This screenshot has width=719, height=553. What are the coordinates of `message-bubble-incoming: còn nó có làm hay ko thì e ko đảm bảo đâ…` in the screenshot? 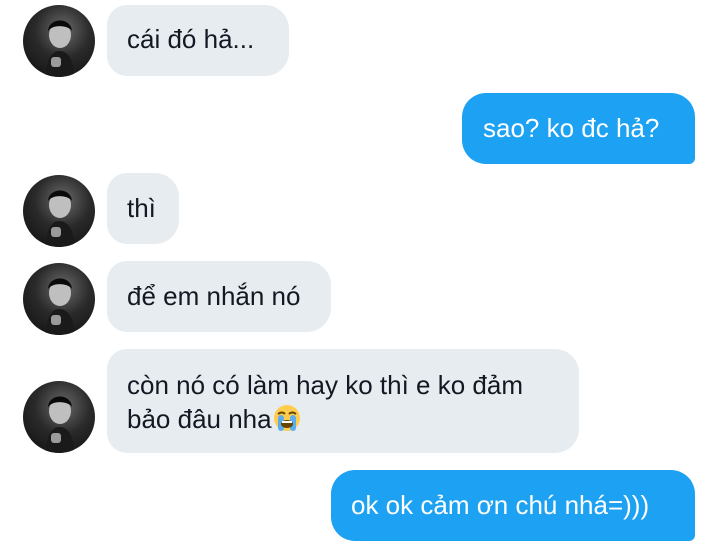 It's located at (343, 401).